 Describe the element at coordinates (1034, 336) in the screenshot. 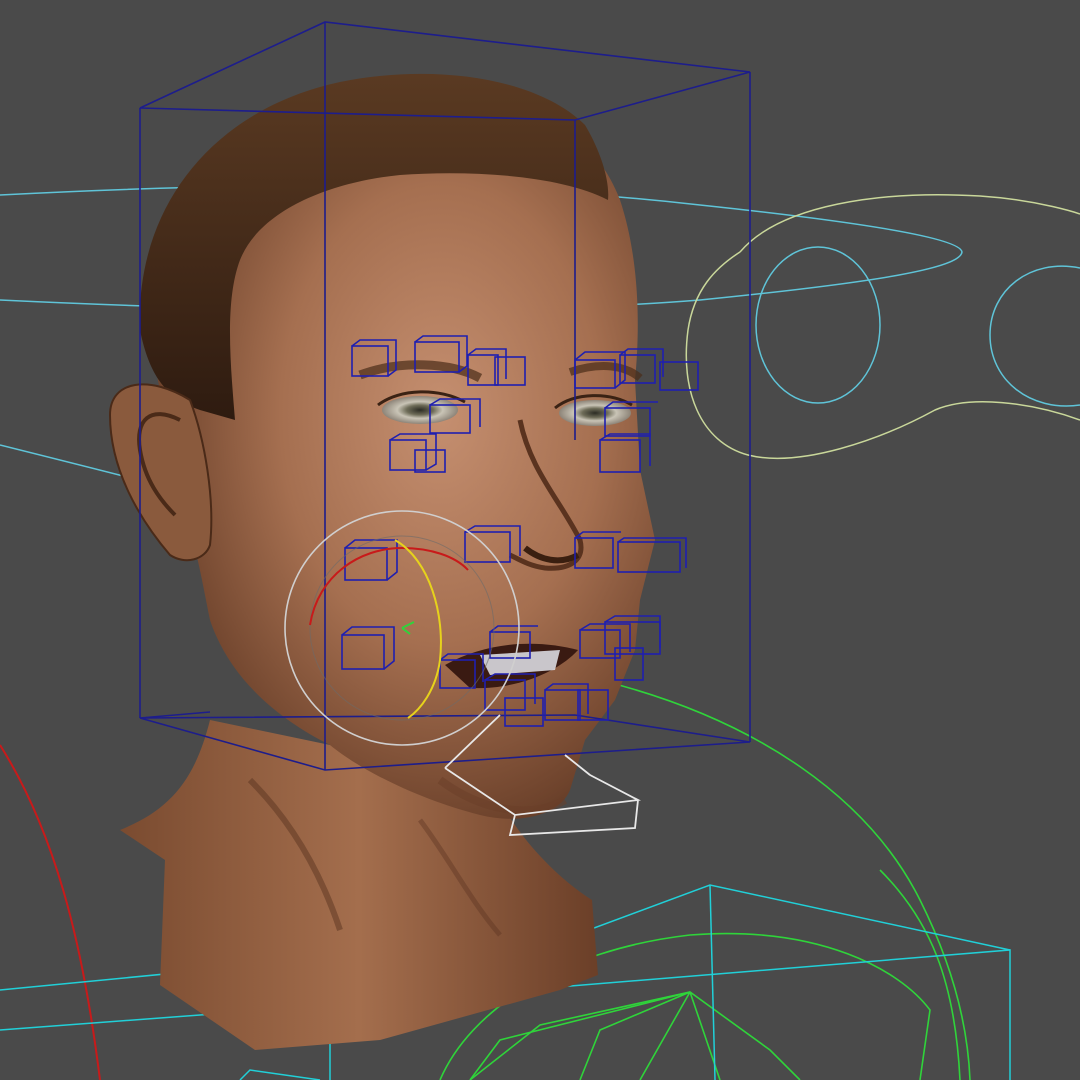

I see `eye-target-right` at that location.